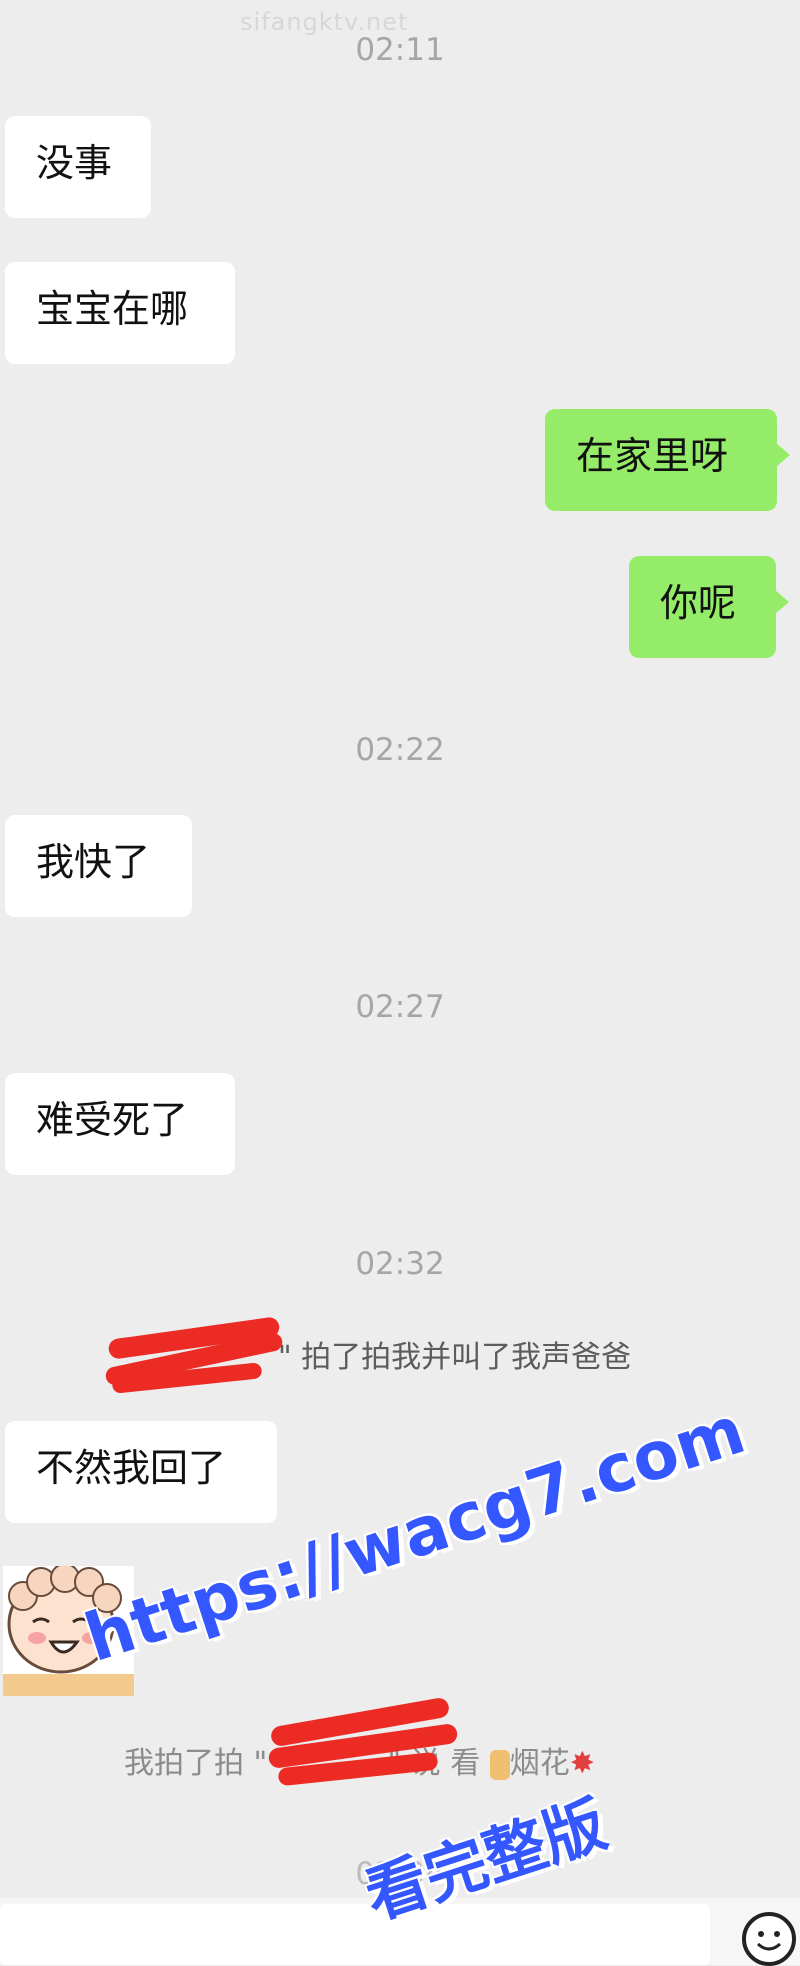  Describe the element at coordinates (78, 167) in the screenshot. I see `incoming-message: 没事` at that location.